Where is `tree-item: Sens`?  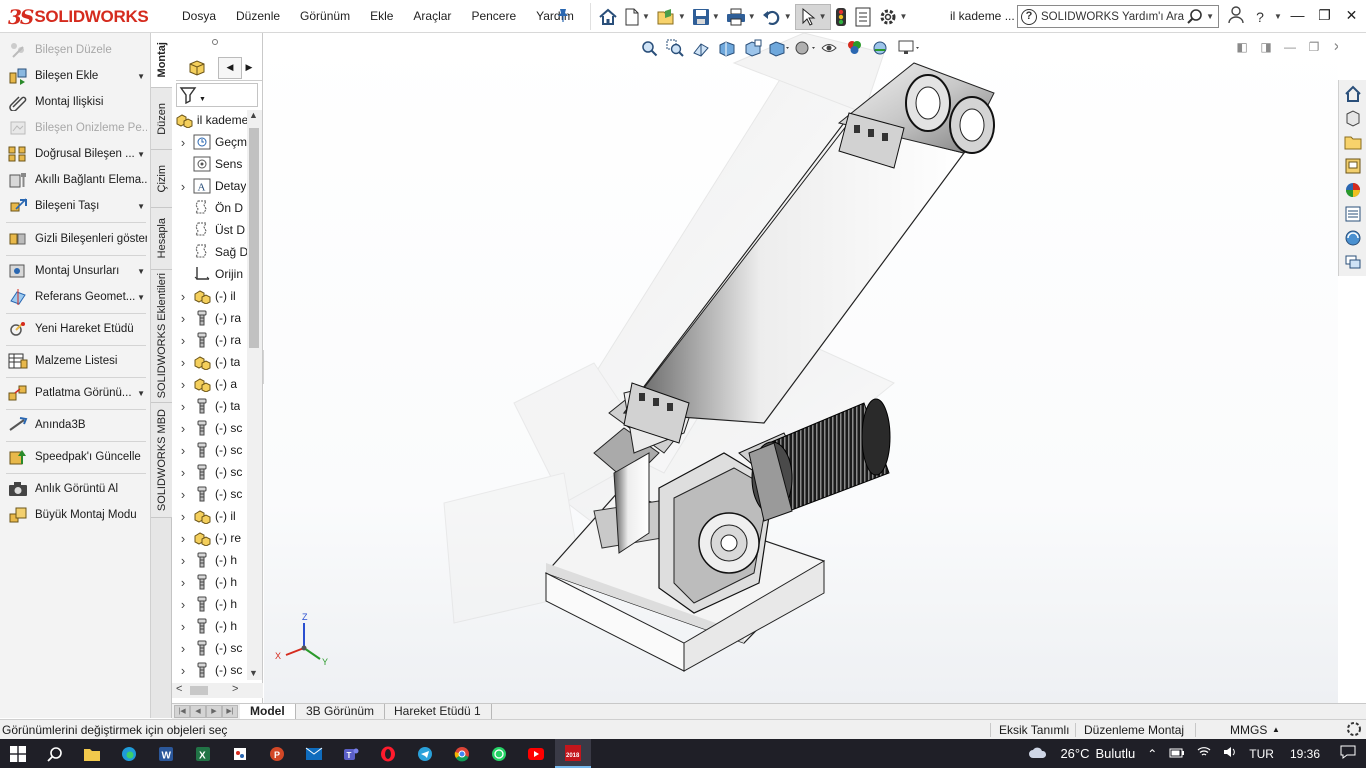 tree-item: Sens is located at coordinates (210, 164).